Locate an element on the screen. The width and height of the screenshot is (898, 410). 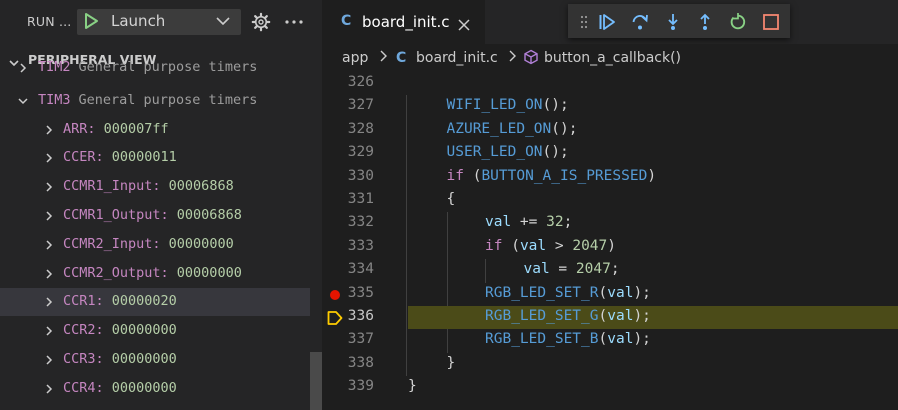
line-number: 330 is located at coordinates (360, 175).